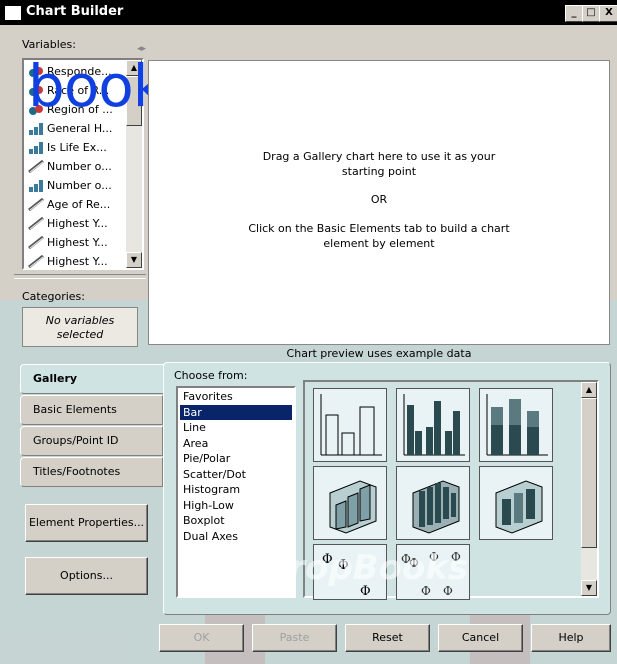 The width and height of the screenshot is (617, 664). Describe the element at coordinates (13, 13) in the screenshot. I see `app-icon` at that location.